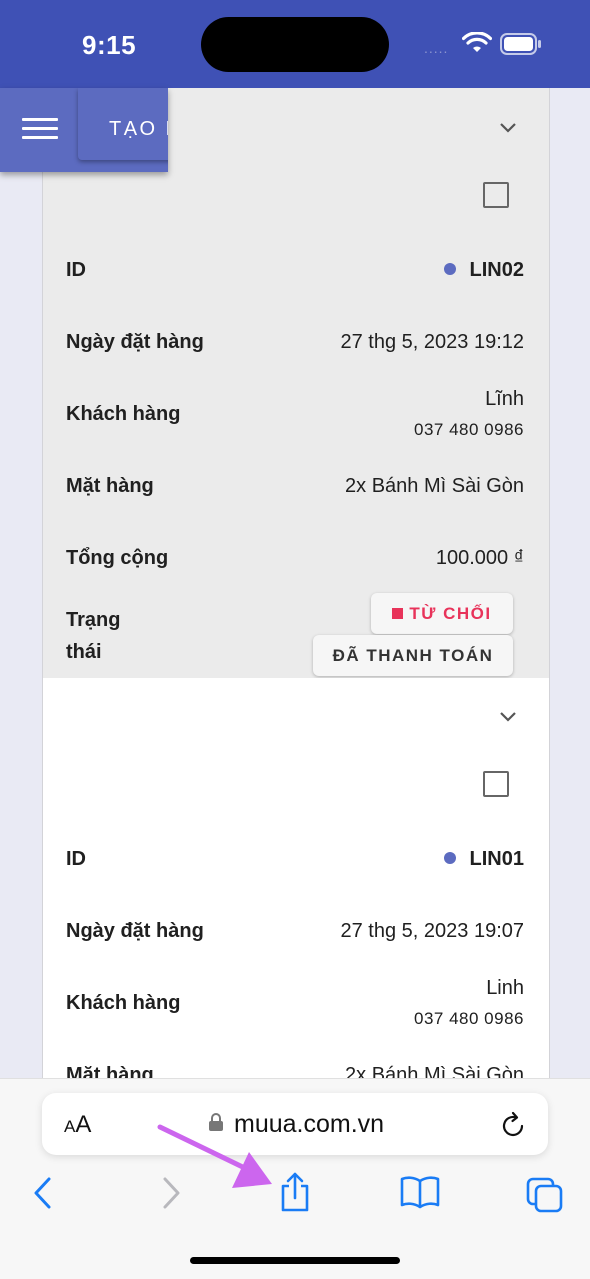  Describe the element at coordinates (420, 1192) in the screenshot. I see `bookmarks-icon` at that location.